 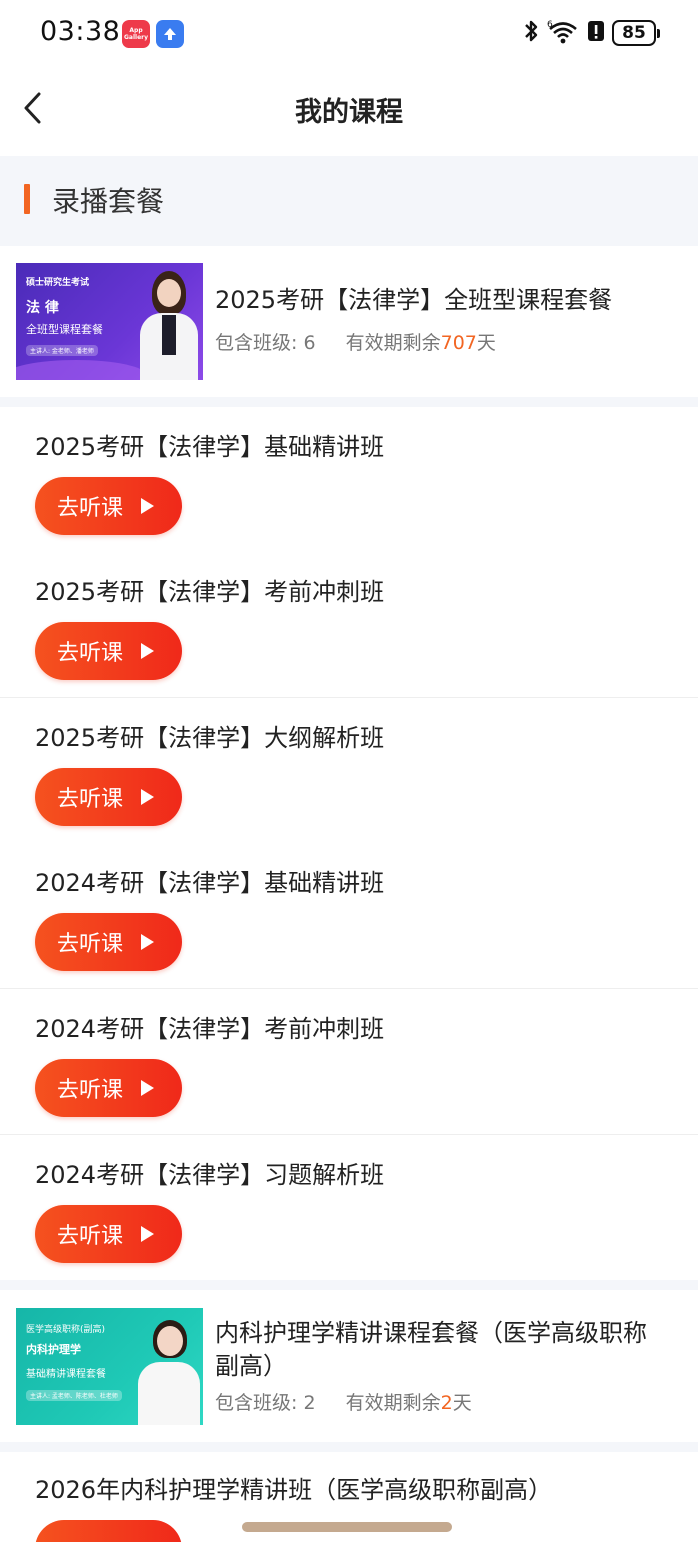 I want to click on status-time: 03:38, so click(x=80, y=31).